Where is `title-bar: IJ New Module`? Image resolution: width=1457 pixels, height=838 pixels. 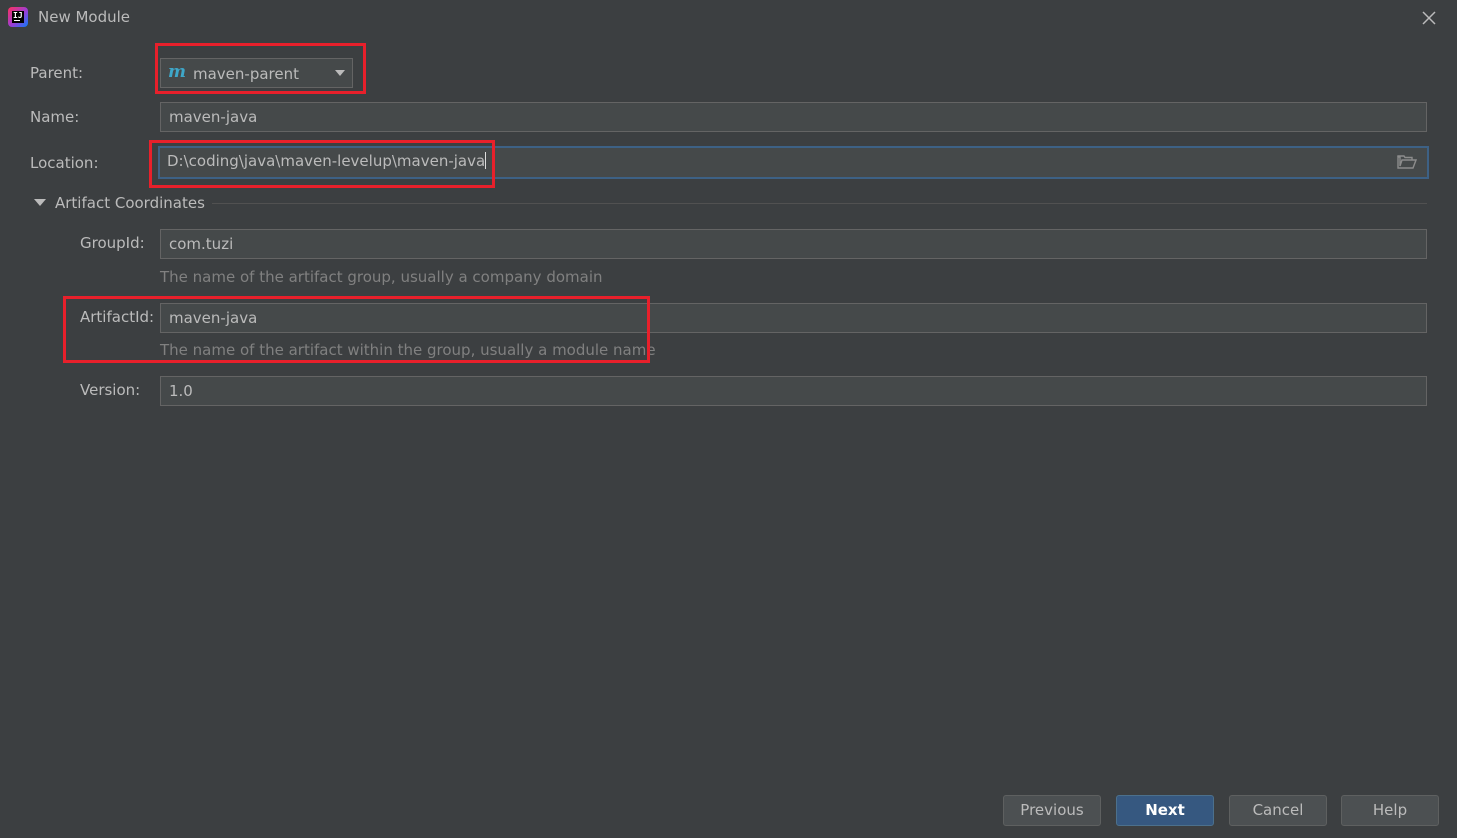
title-bar: IJ New Module is located at coordinates (728, 18).